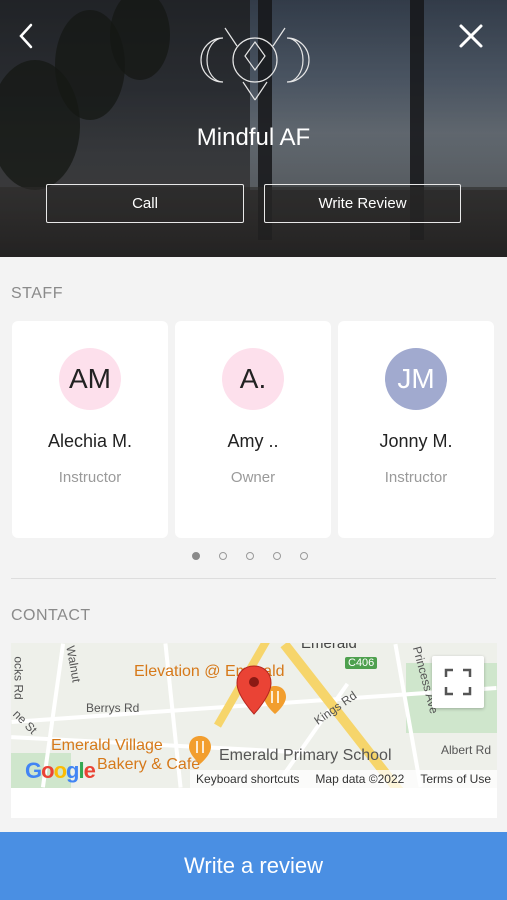 The image size is (507, 900). What do you see at coordinates (253, 137) in the screenshot?
I see `studio-name: Mindful AF` at bounding box center [253, 137].